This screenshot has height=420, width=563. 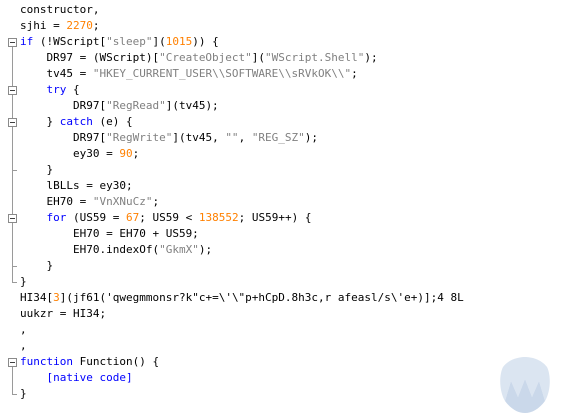 I want to click on code-token: "REG_SZ", so click(x=278, y=137).